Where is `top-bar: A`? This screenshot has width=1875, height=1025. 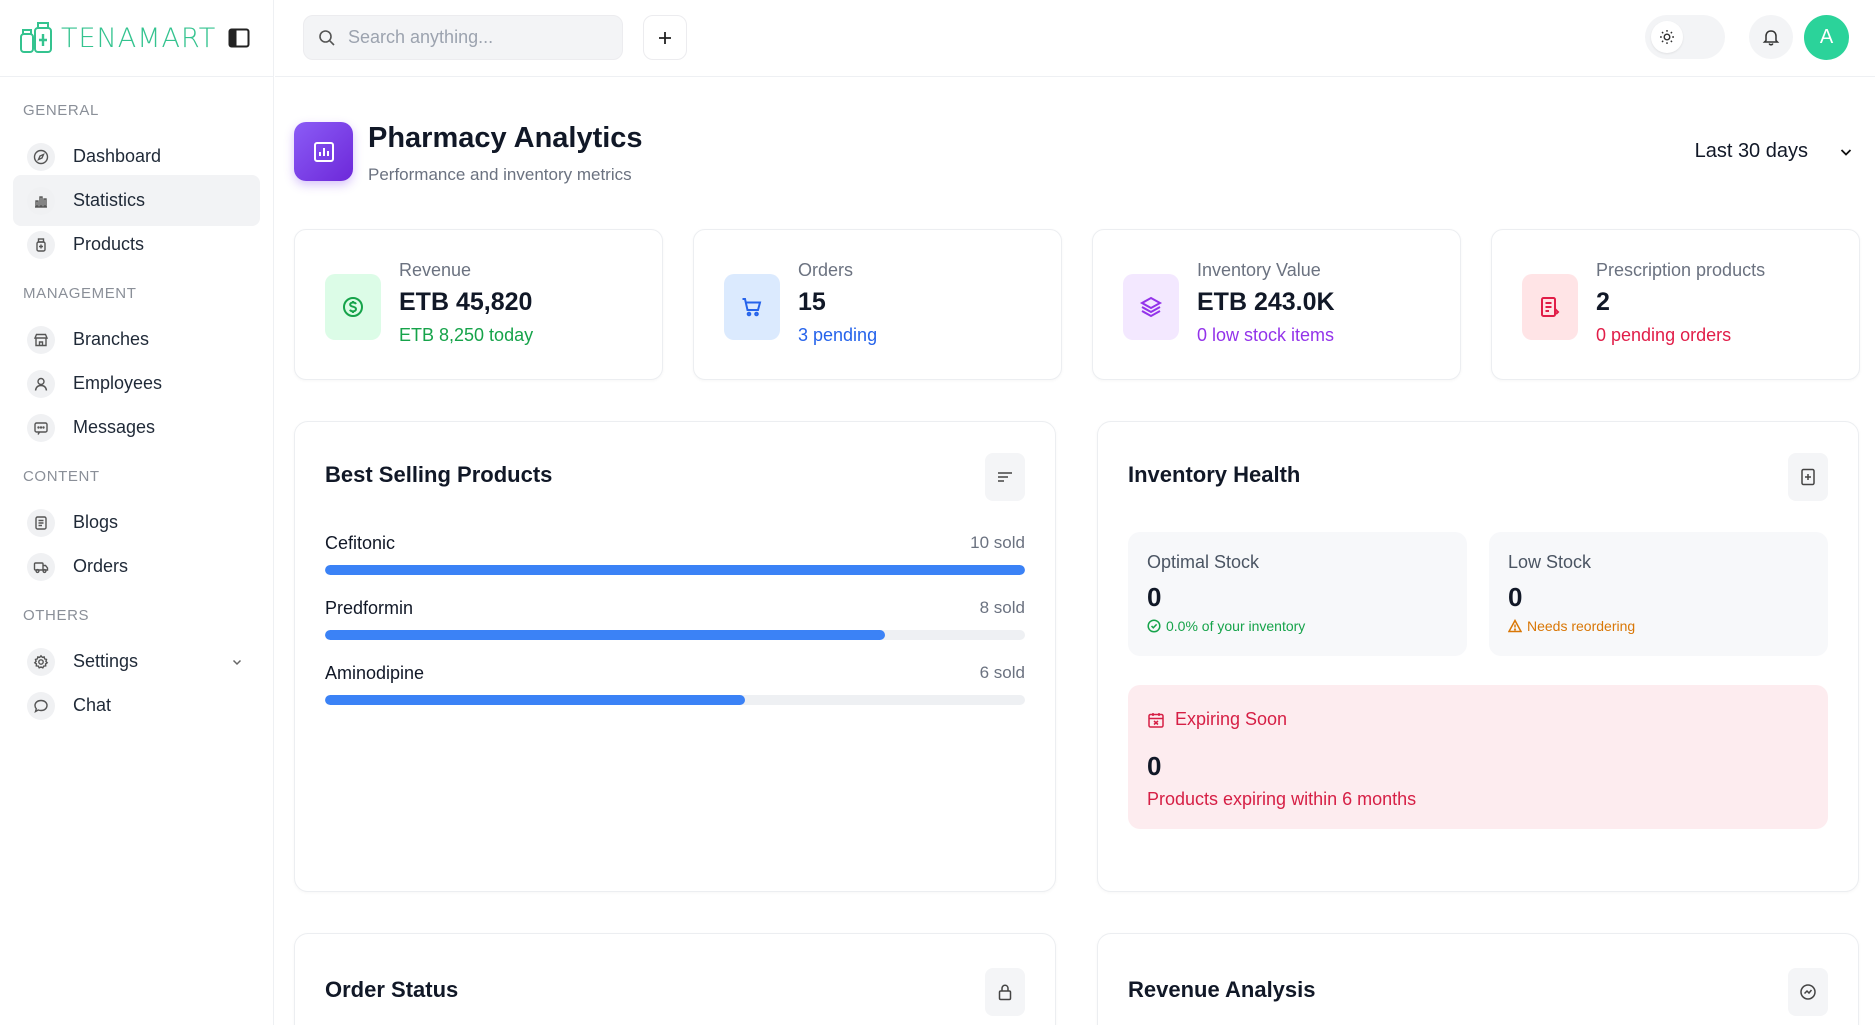 top-bar: A is located at coordinates (1075, 38).